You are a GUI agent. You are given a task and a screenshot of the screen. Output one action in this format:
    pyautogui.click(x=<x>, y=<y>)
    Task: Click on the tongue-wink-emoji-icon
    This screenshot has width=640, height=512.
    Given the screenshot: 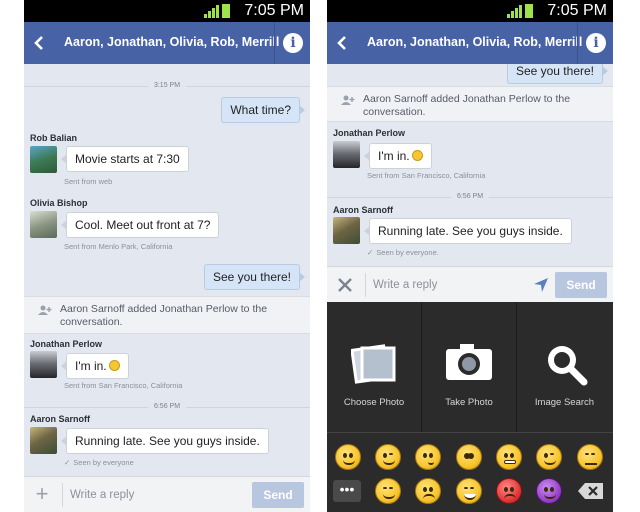 What is the action you would take?
    pyautogui.click(x=549, y=457)
    